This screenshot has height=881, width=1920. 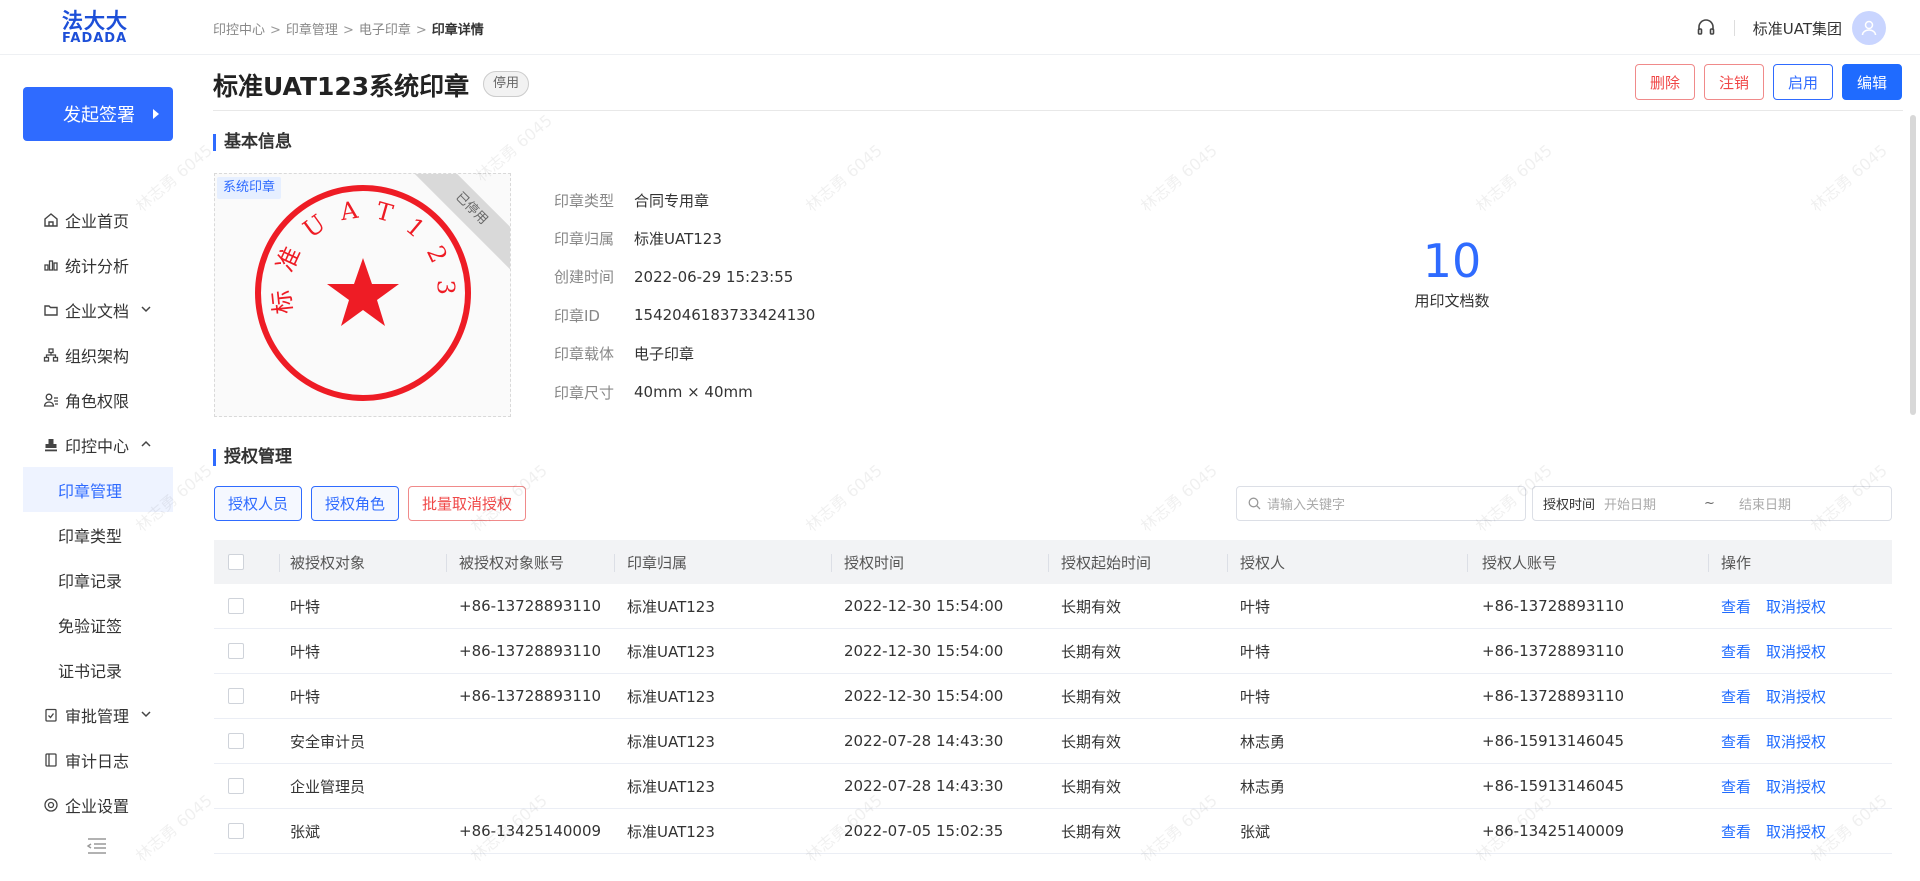 What do you see at coordinates (312, 28) in the screenshot?
I see `breadcrumb-item: 印章管理` at bounding box center [312, 28].